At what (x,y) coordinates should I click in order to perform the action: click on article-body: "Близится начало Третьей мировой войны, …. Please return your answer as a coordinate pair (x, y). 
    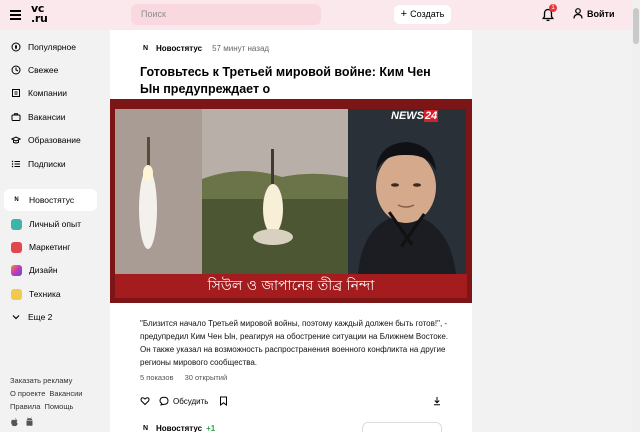
    Looking at the image, I should click on (295, 343).